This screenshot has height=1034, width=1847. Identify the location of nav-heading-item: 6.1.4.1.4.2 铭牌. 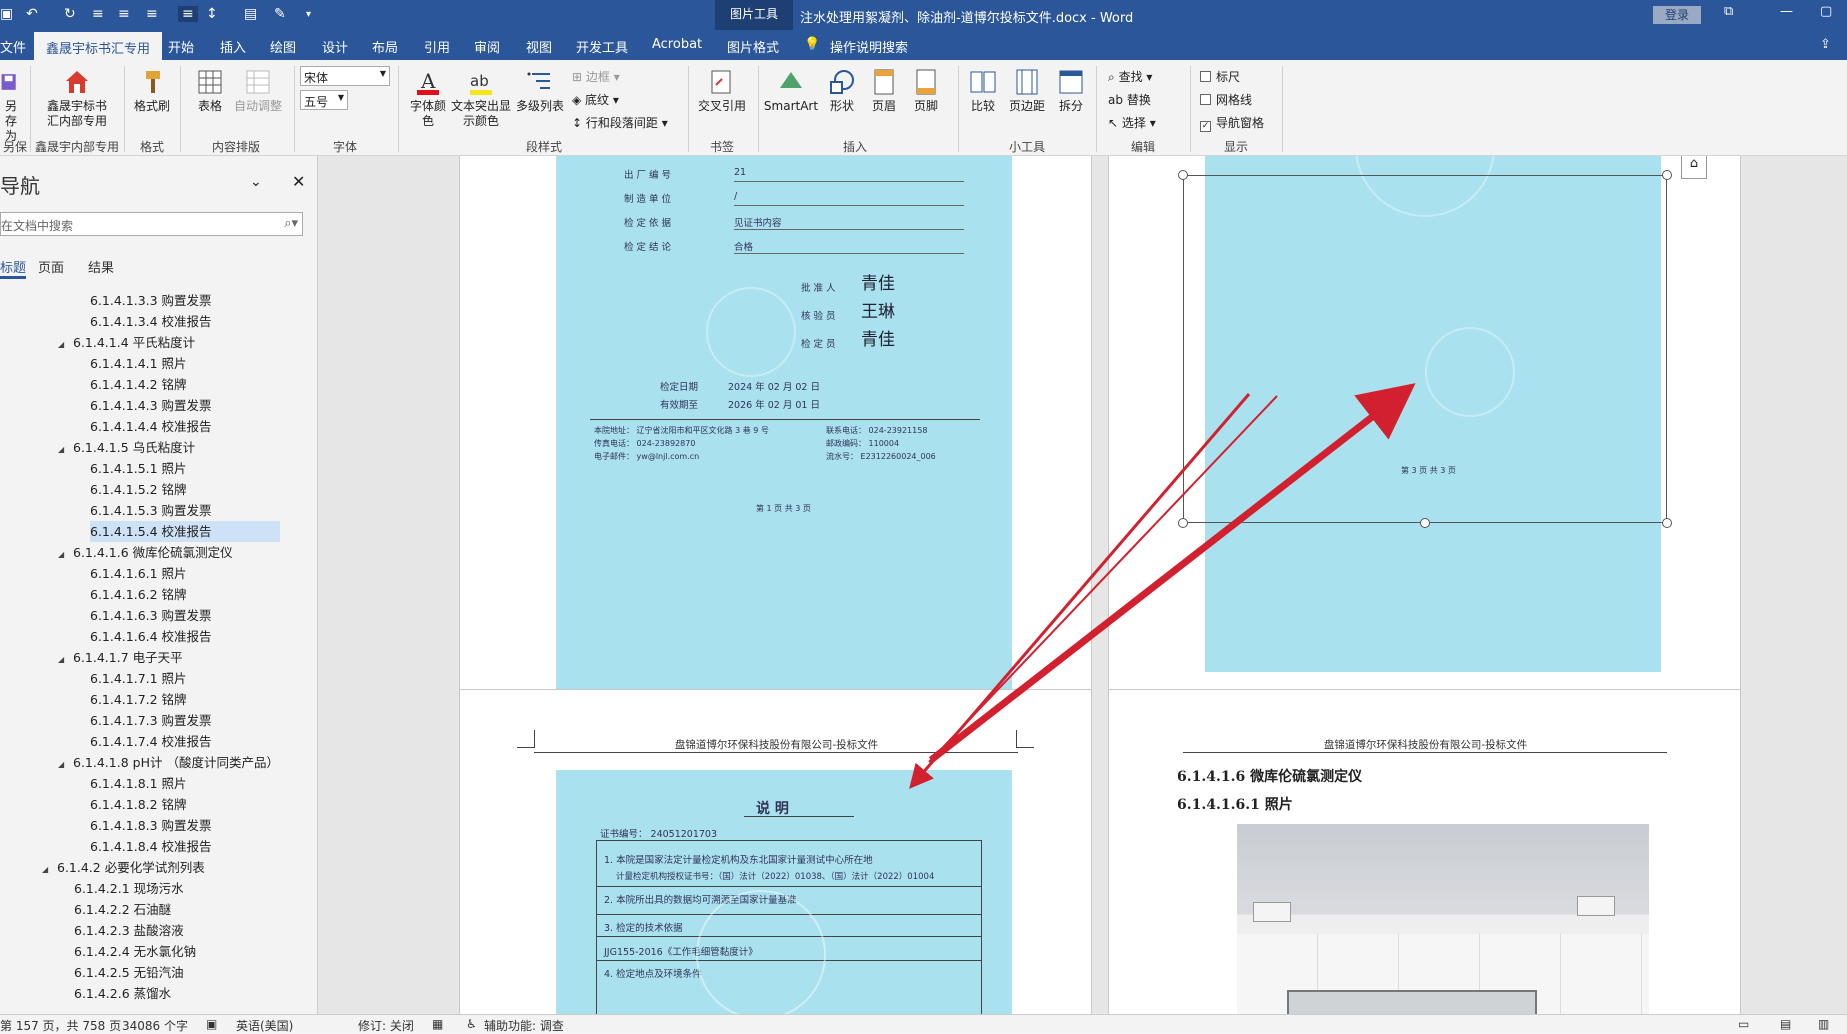
(138, 384).